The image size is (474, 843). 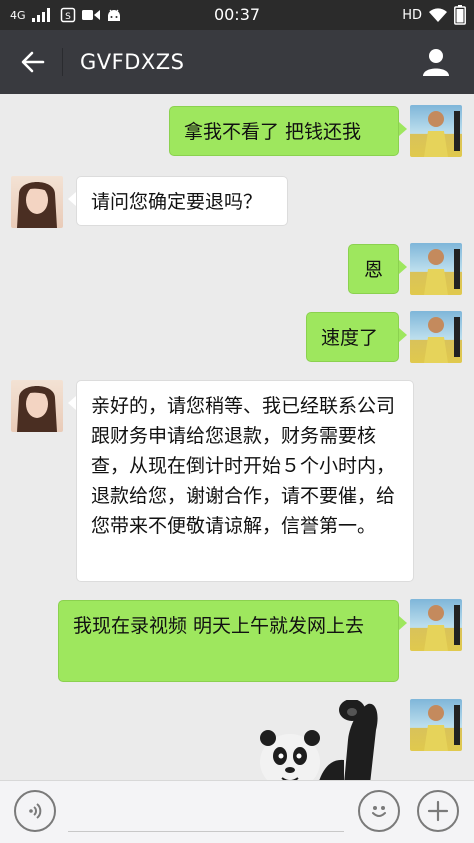 I want to click on message-text: 我现在录视频 明天上午就发网上去, so click(x=219, y=626).